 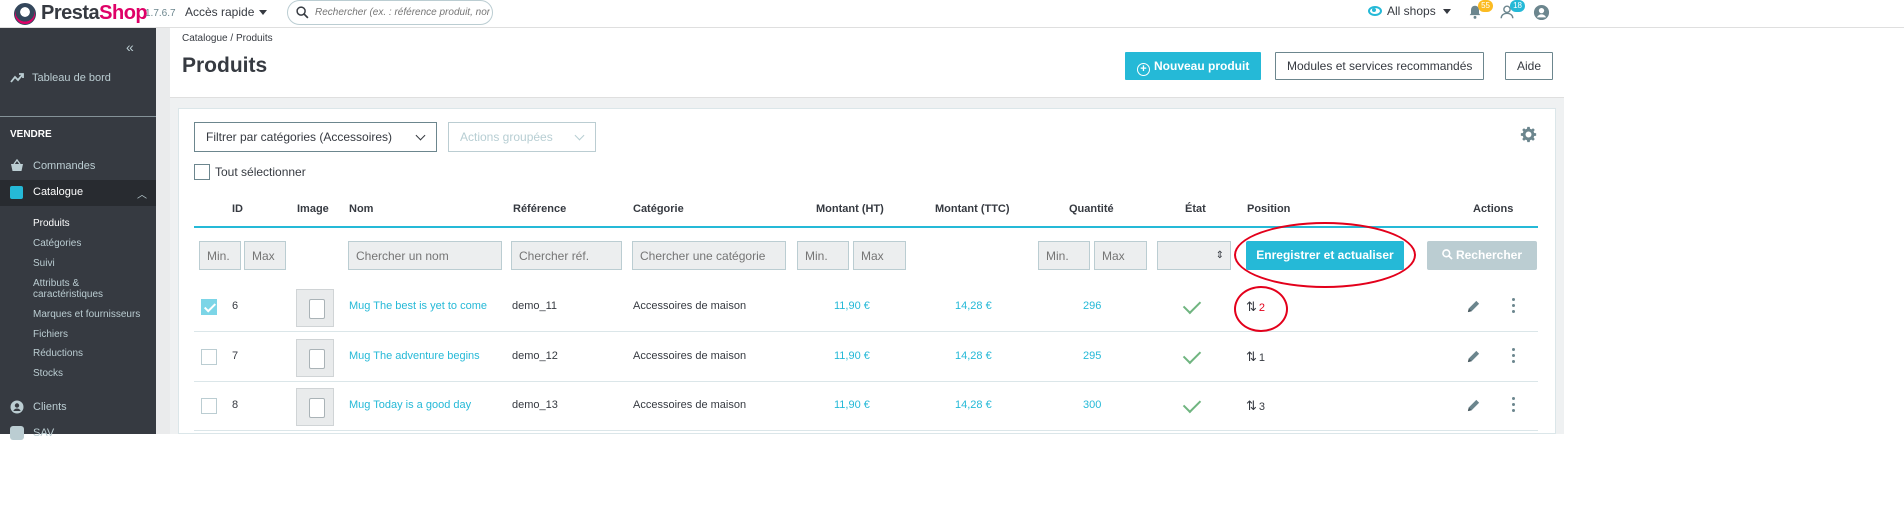 What do you see at coordinates (1092, 306) in the screenshot?
I see `product-quantity: 296` at bounding box center [1092, 306].